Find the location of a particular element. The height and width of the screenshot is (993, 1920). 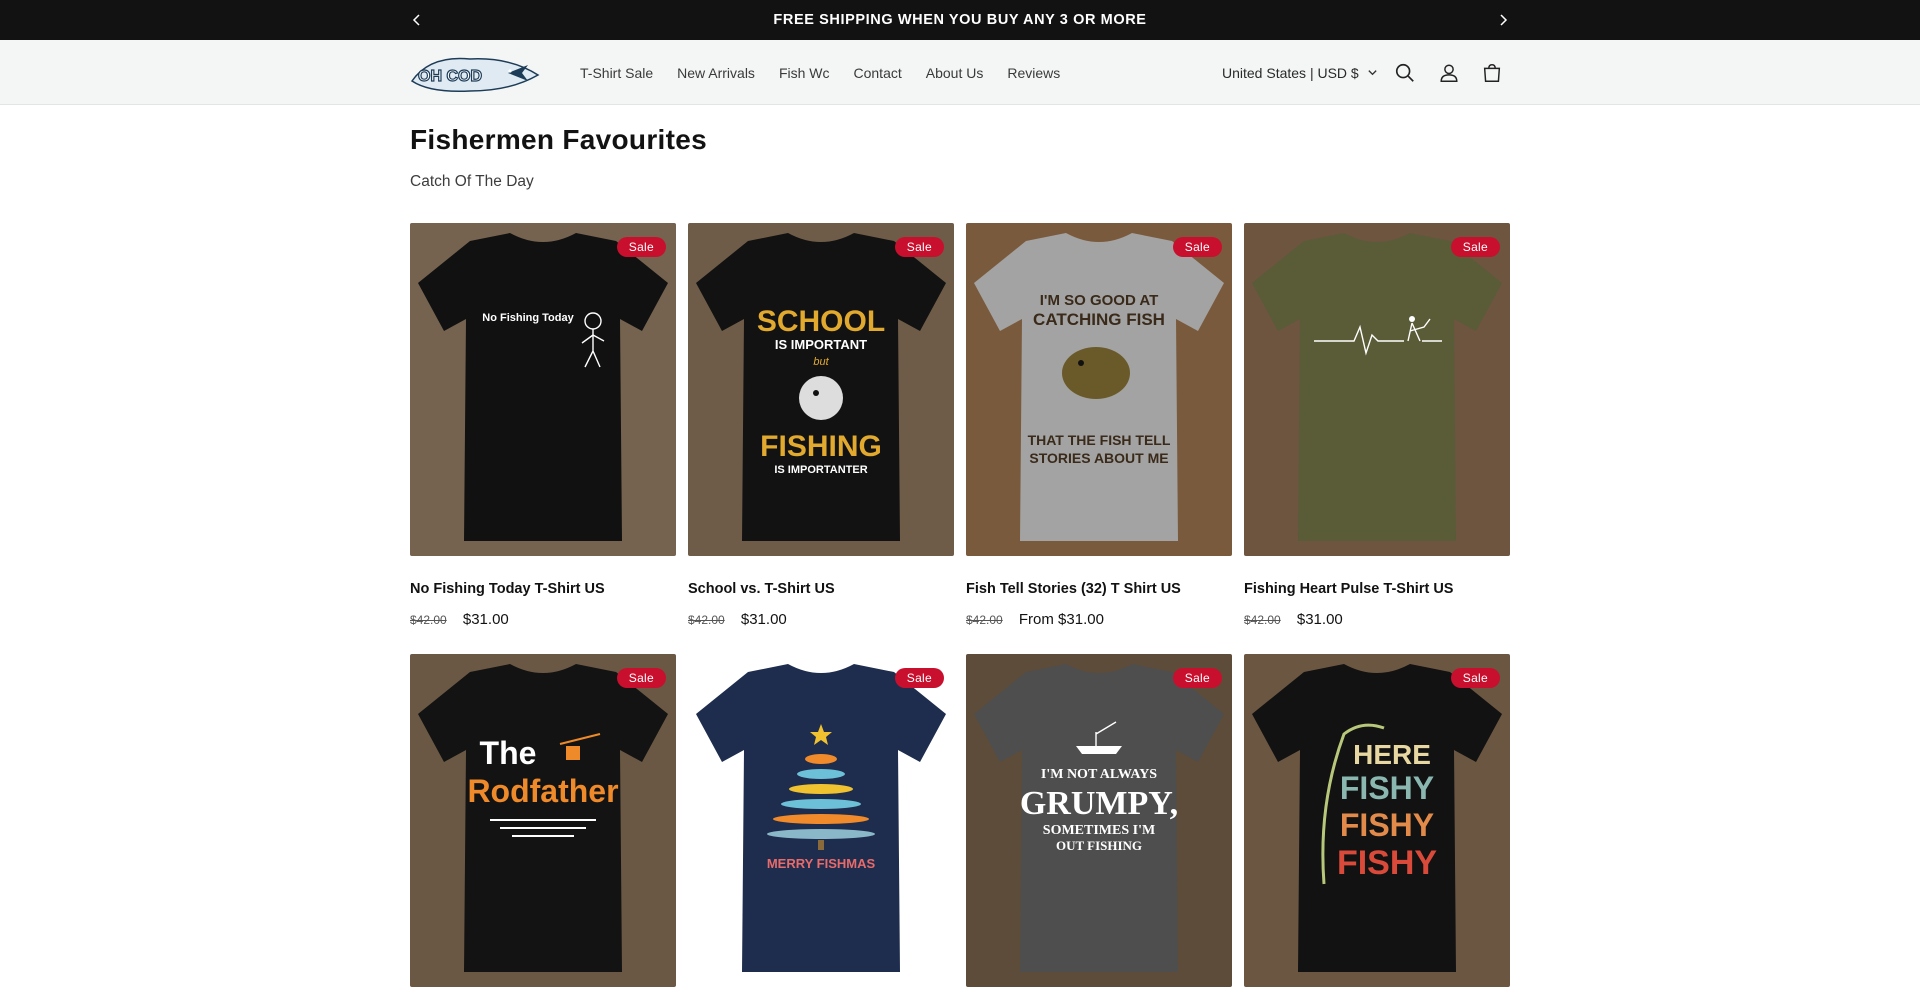

svg-text: FISHING is located at coordinates (821, 446).